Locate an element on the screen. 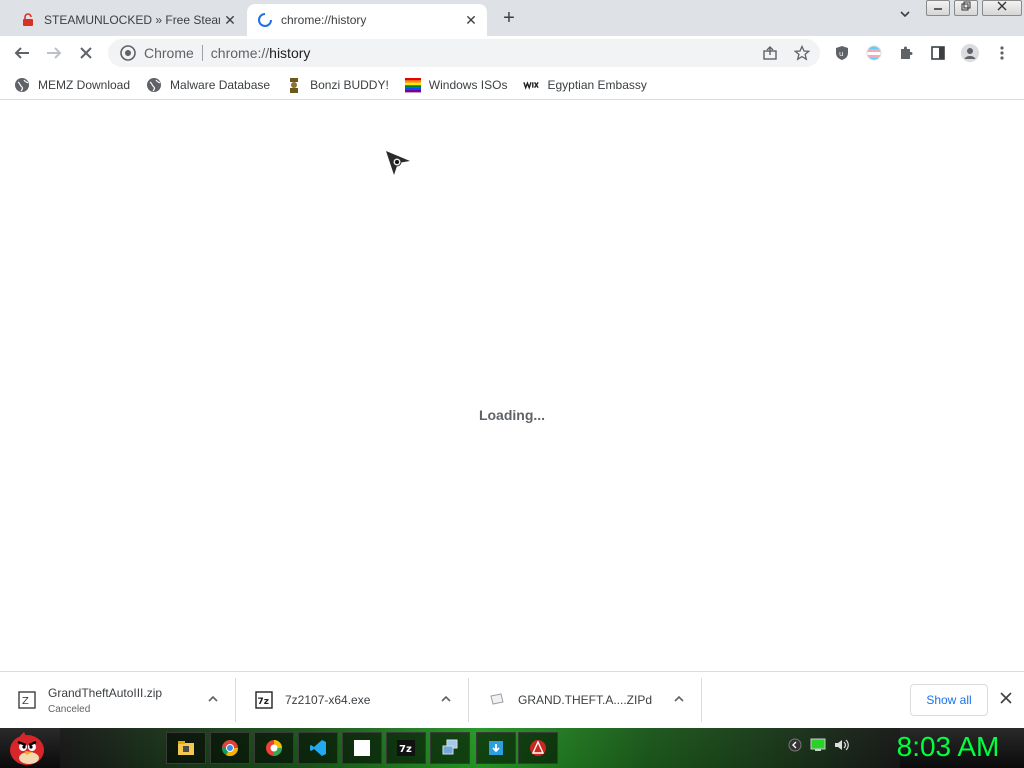 The image size is (1024, 768). download-text: GRAND.THEFT.A....ZIPd is located at coordinates (593, 700).